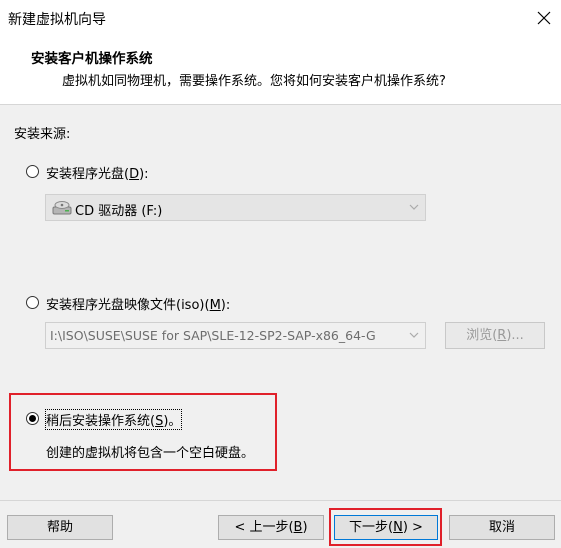 The height and width of the screenshot is (548, 561). I want to click on wizard-header: 安装客户机操作系统 虚拟机如同物理机，需要操作系统。您将如何安装客户机操作系统?, so click(280, 70).